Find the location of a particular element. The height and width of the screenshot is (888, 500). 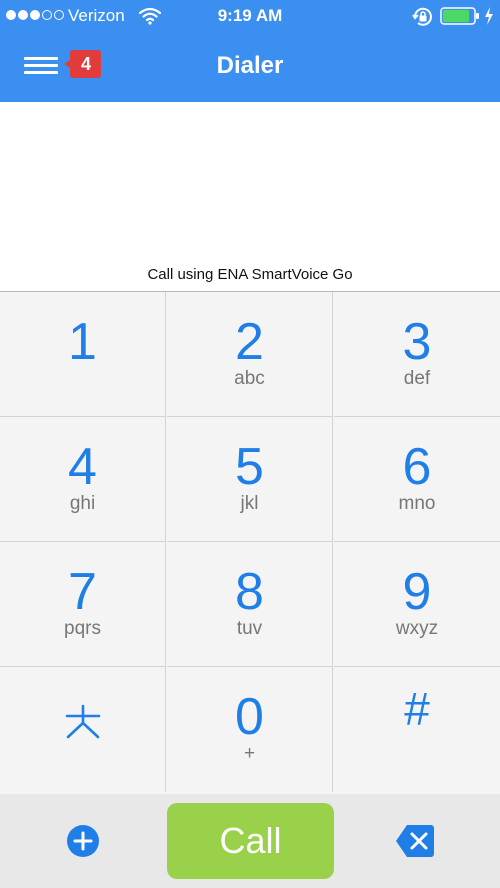

backspace-icon is located at coordinates (415, 841).